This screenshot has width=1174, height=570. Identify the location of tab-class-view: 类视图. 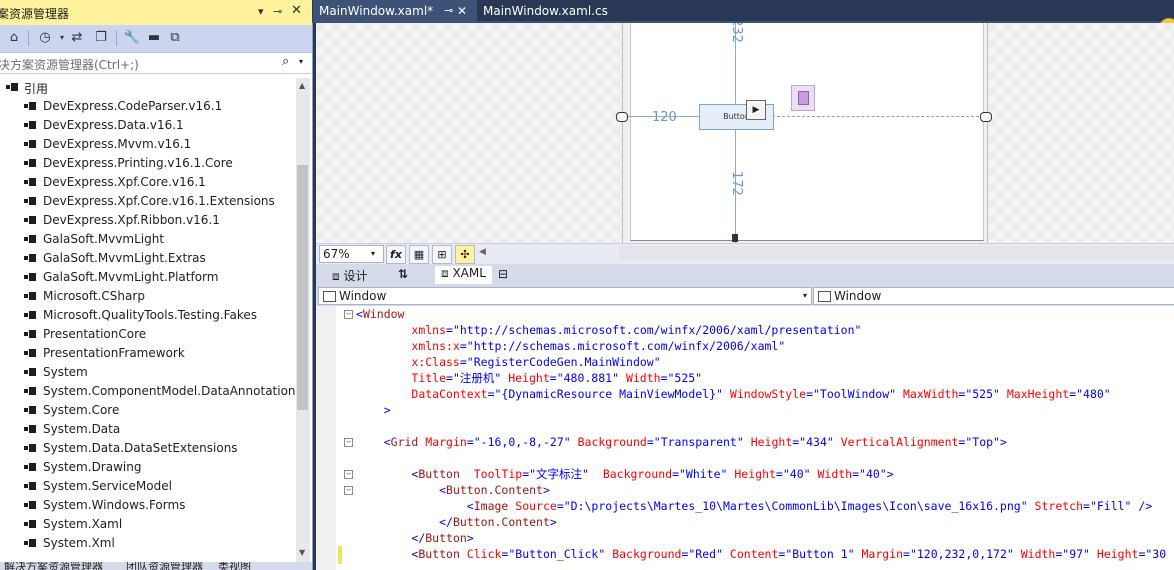
(234, 566).